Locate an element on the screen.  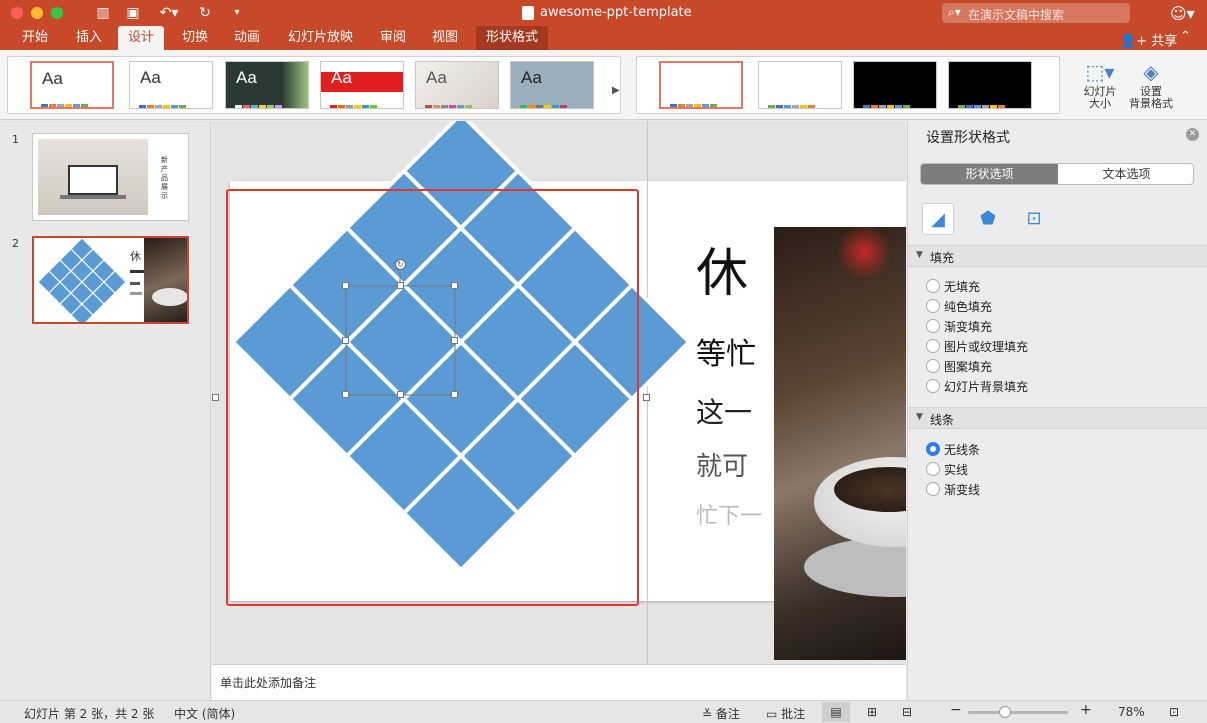
notes-toggle: ≚ 备注 is located at coordinates (721, 713).